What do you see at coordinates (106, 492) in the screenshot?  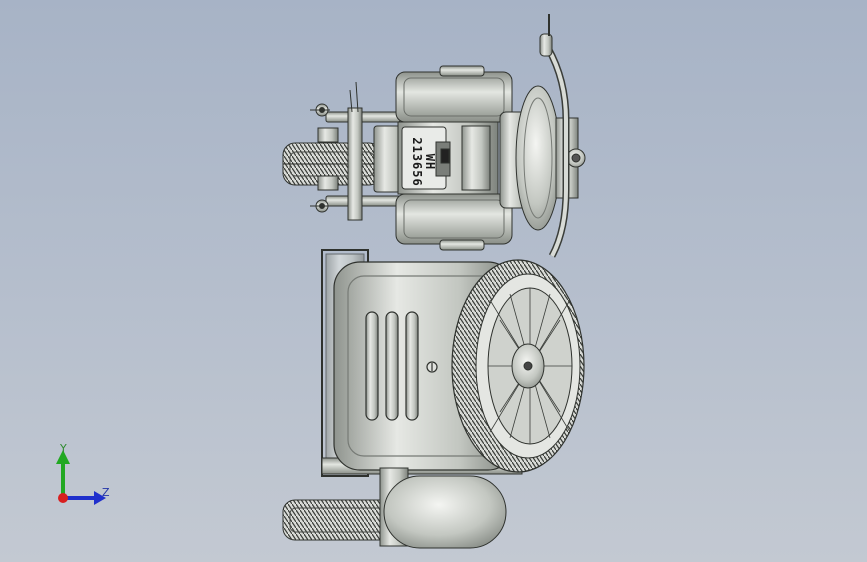 I see `z-axis-label: Z` at bounding box center [106, 492].